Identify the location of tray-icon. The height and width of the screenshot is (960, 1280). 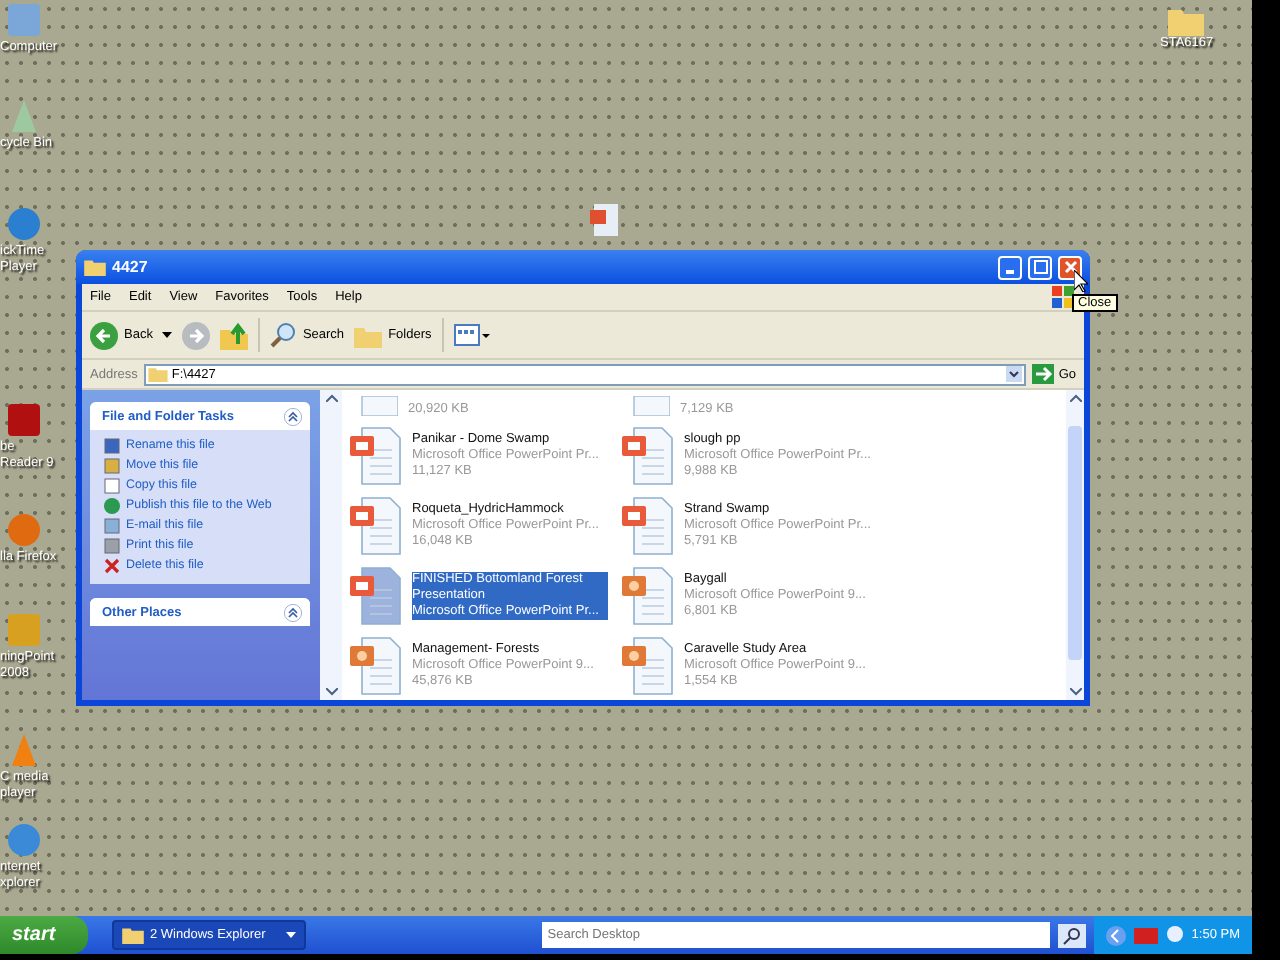
(1145, 935).